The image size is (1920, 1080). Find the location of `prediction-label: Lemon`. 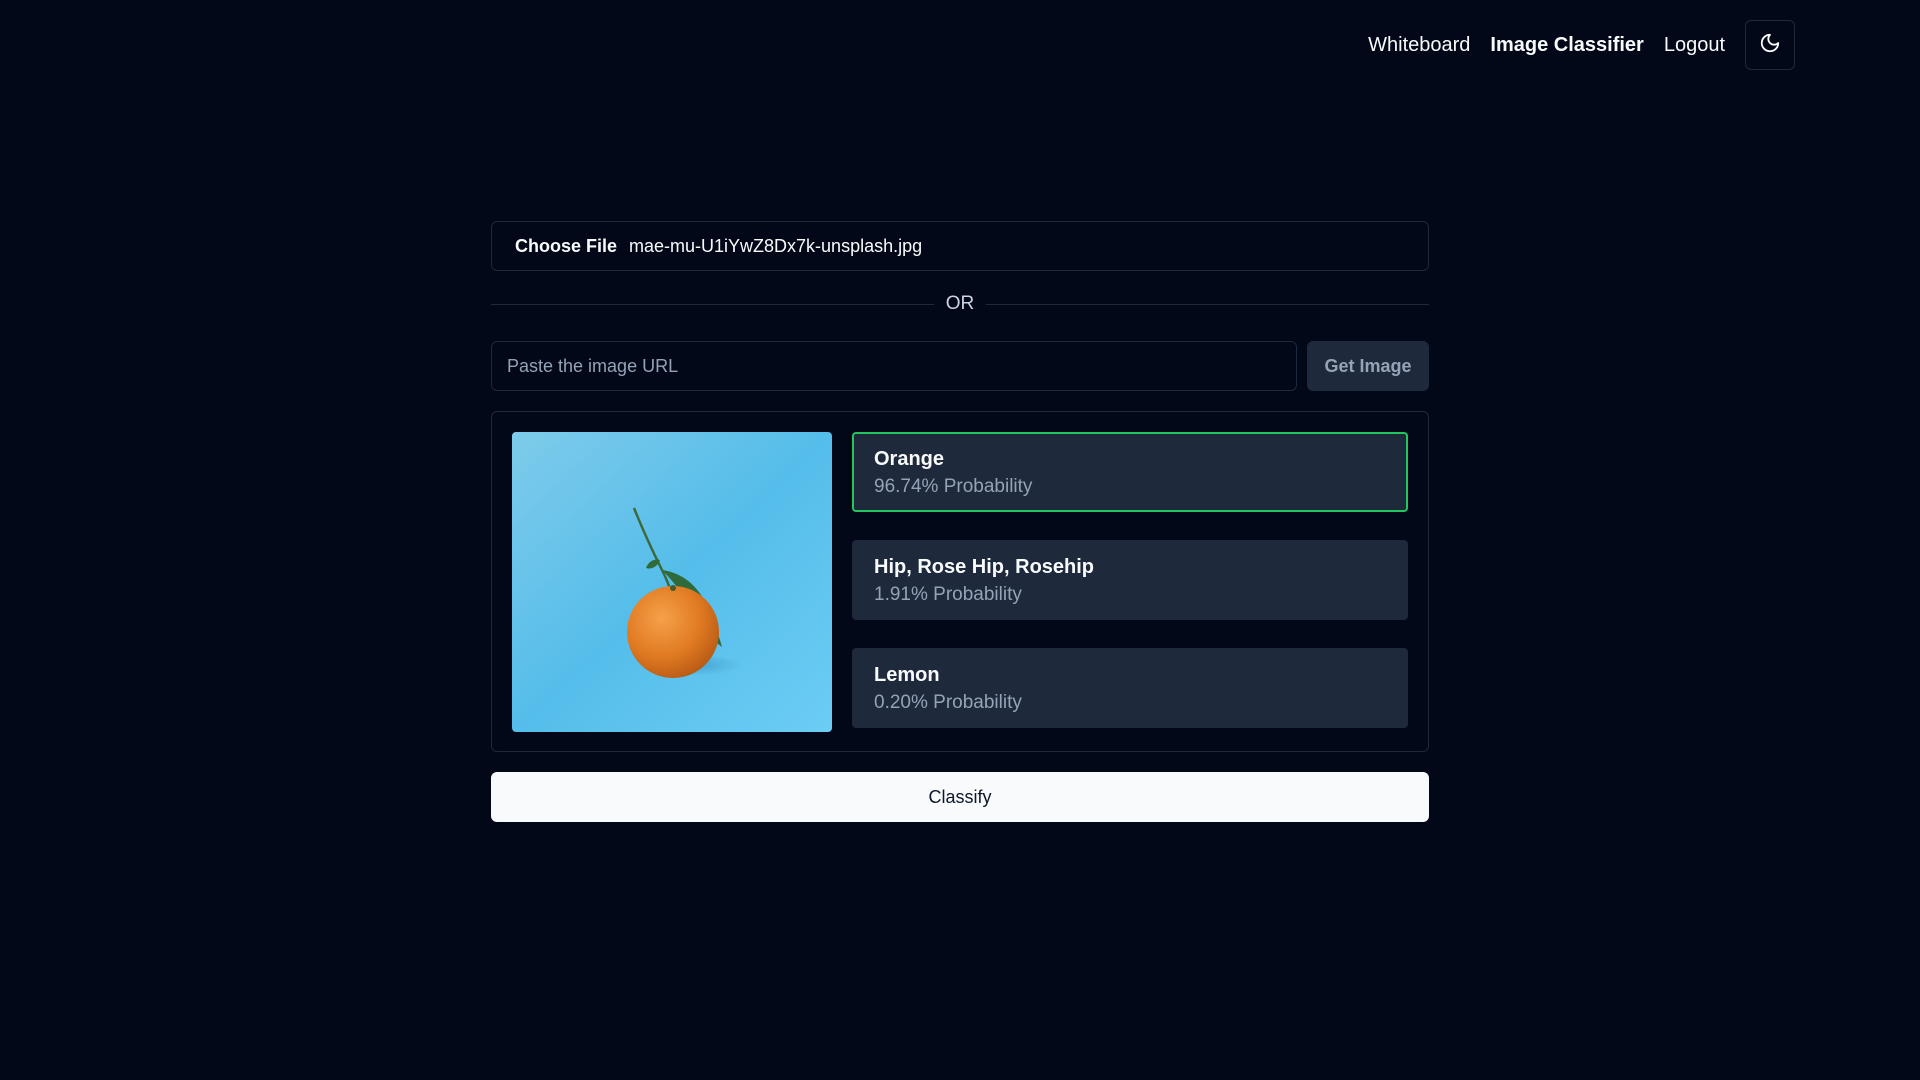

prediction-label: Lemon is located at coordinates (907, 675).